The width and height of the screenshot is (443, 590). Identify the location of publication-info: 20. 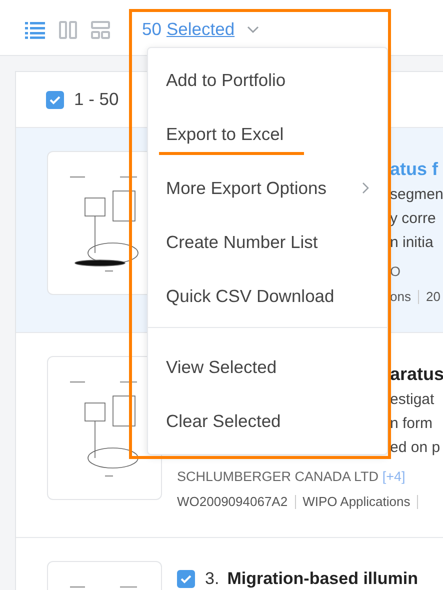
(433, 297).